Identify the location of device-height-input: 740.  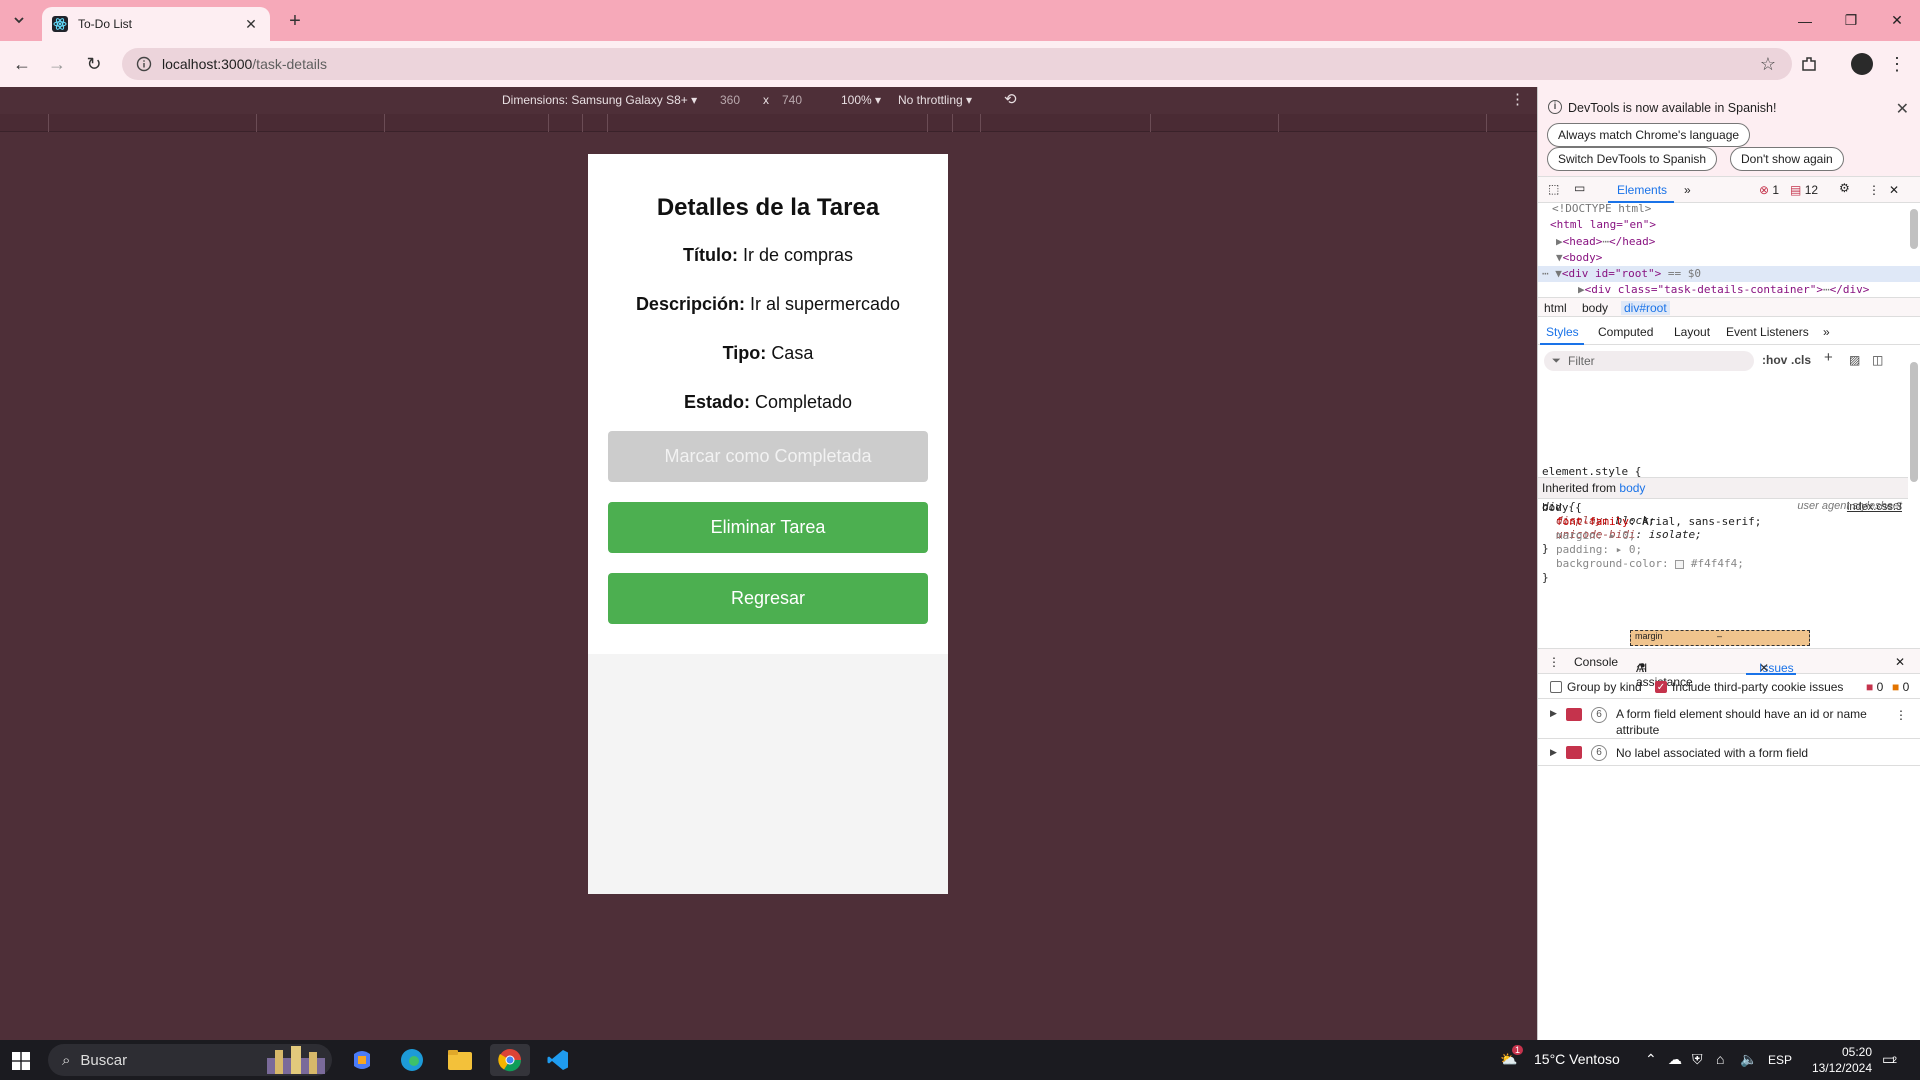
(792, 100).